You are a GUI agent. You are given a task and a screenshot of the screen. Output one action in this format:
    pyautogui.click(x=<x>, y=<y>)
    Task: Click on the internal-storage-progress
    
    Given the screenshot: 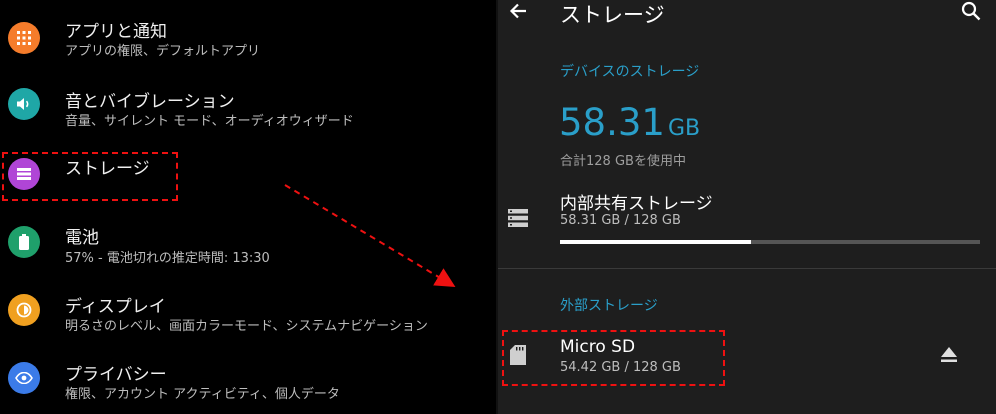 What is the action you would take?
    pyautogui.click(x=770, y=242)
    